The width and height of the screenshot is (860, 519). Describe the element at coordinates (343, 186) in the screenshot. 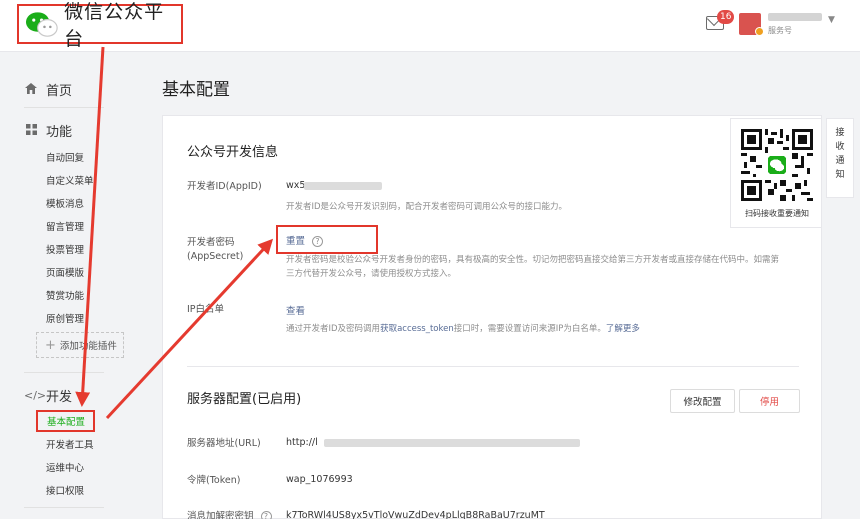

I see `appid-redacted` at that location.